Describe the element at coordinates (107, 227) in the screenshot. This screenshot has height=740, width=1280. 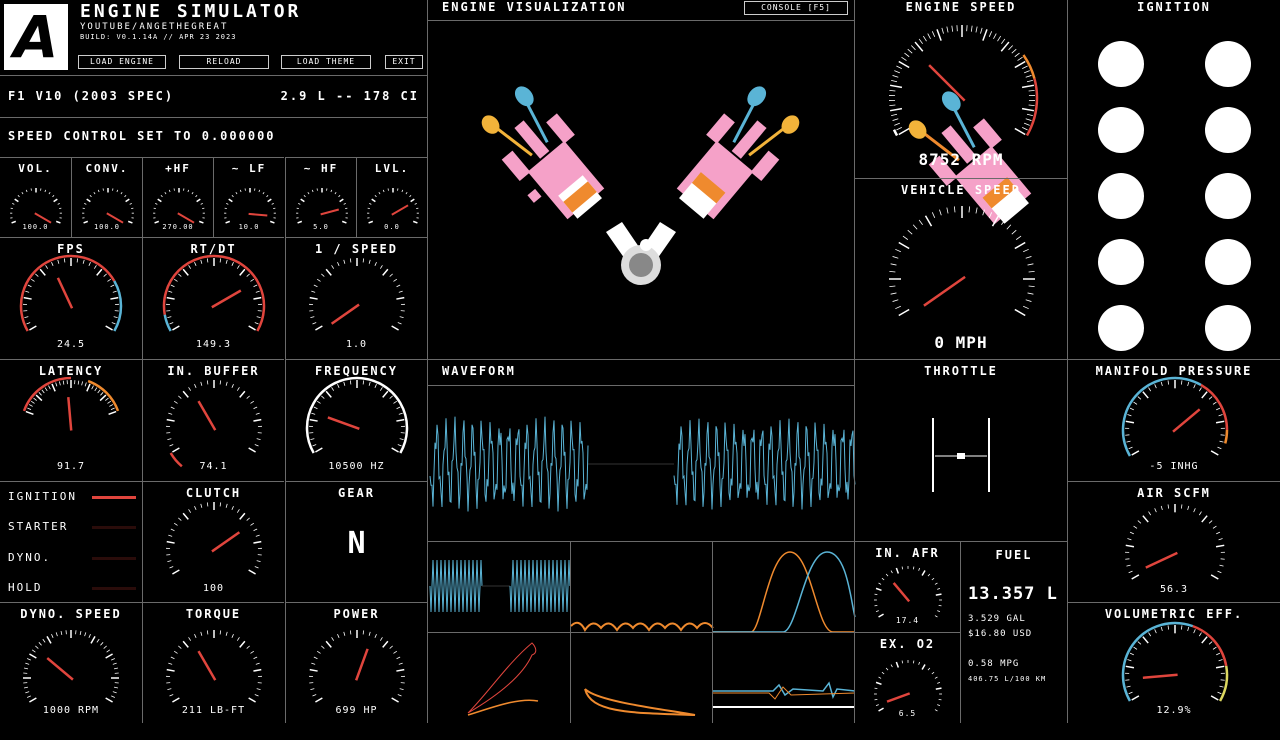
I see `mini-1-value: 100.0` at that location.